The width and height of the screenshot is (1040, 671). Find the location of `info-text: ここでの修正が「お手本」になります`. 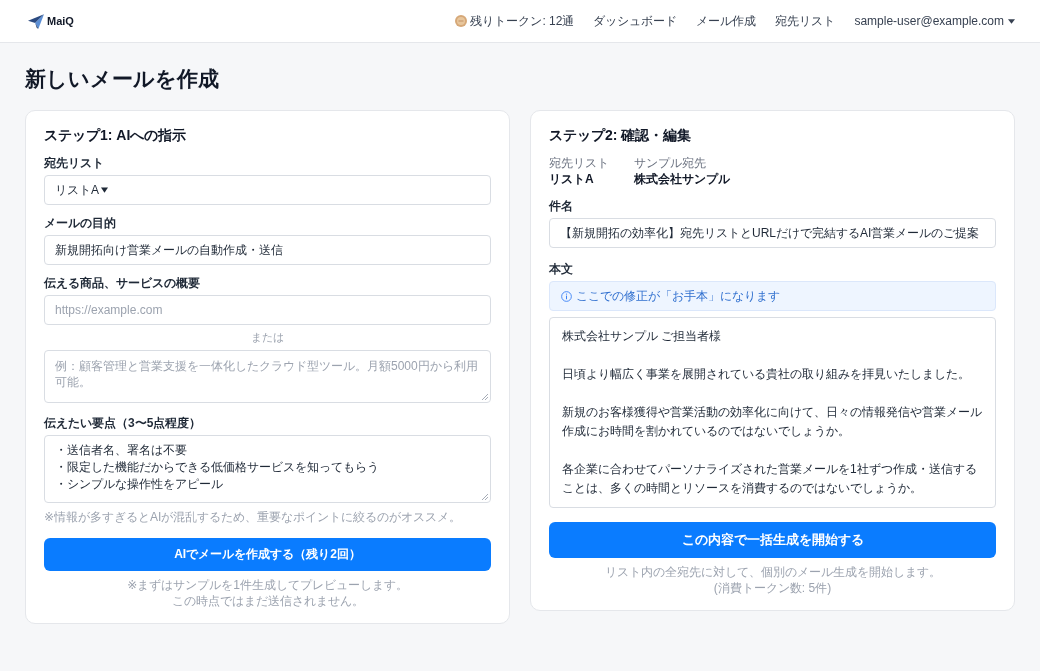

info-text: ここでの修正が「お手本」になります is located at coordinates (678, 296).